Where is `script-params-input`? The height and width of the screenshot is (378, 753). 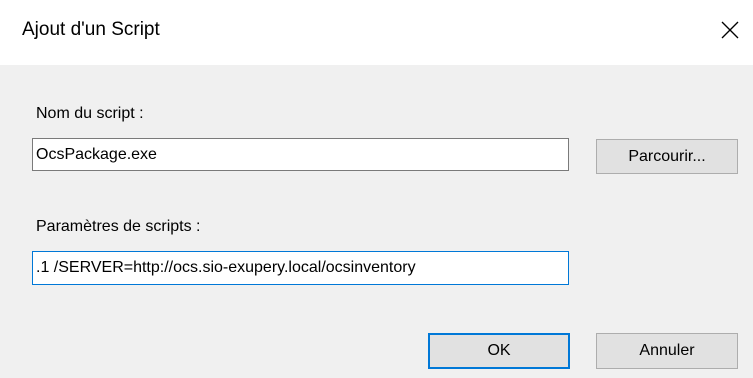 script-params-input is located at coordinates (300, 268).